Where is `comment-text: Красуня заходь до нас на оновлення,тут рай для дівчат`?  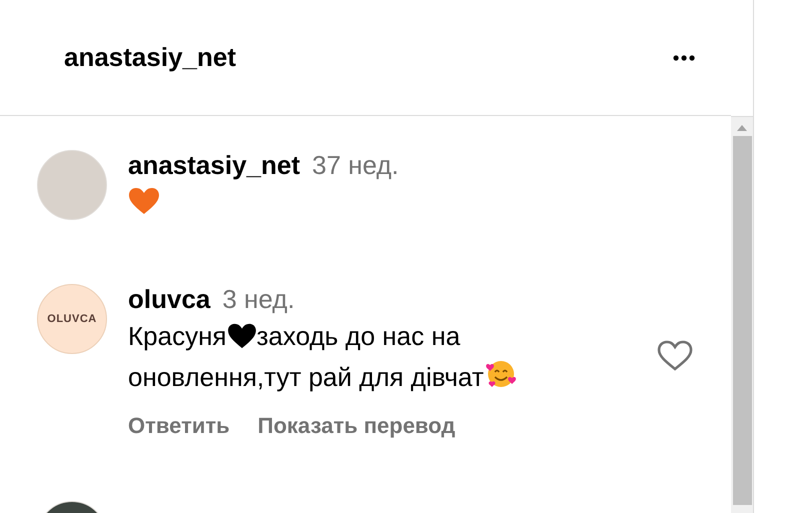 comment-text: Красуня заходь до нас на оновлення,тут рай для дівчат is located at coordinates (363, 357).